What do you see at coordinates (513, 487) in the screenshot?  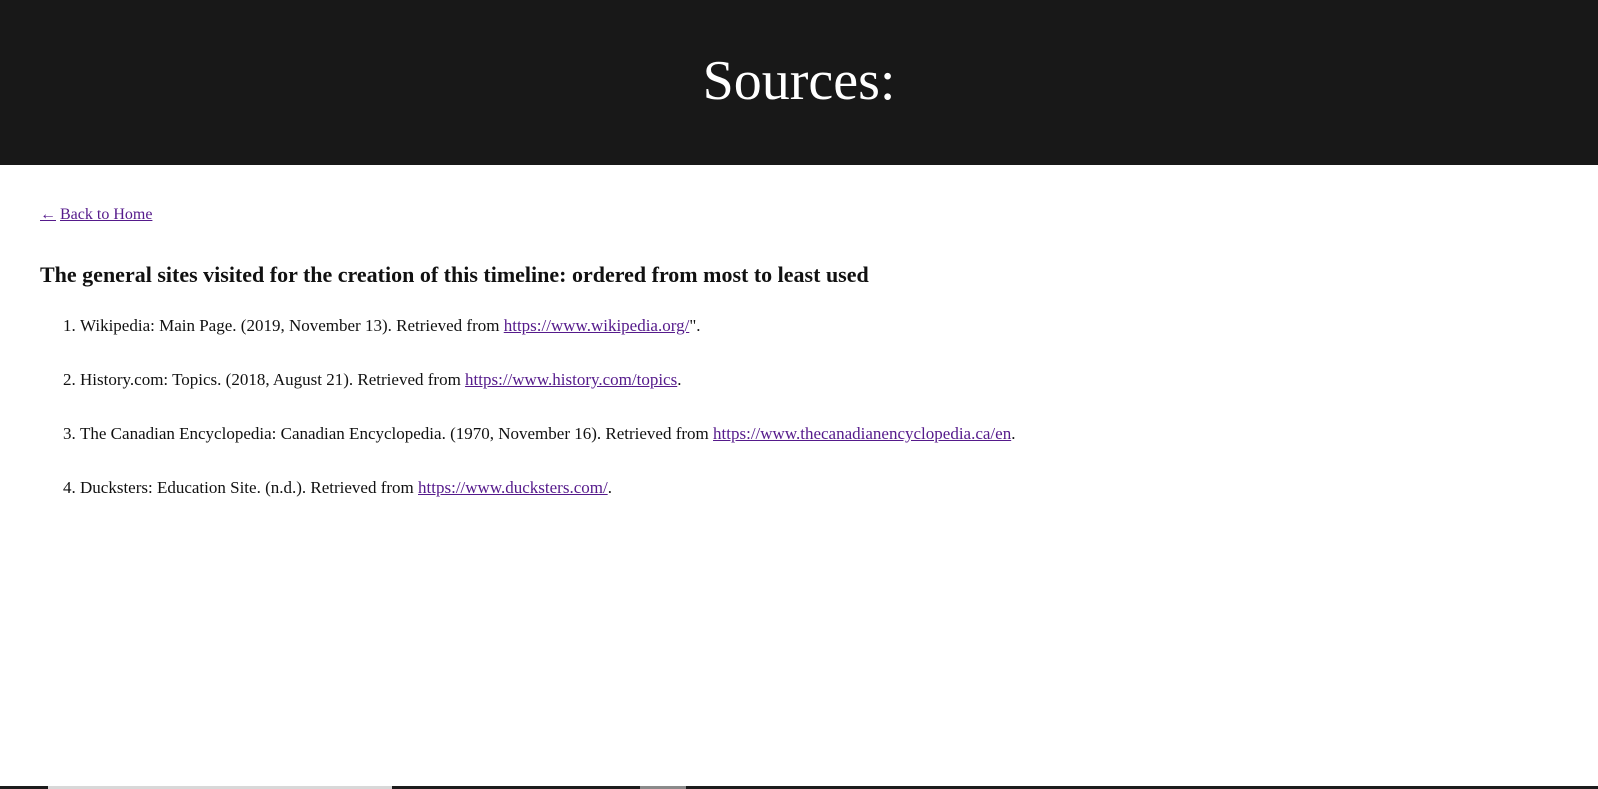 I see `source-link-ducksters: https://www.ducksters.com/` at bounding box center [513, 487].